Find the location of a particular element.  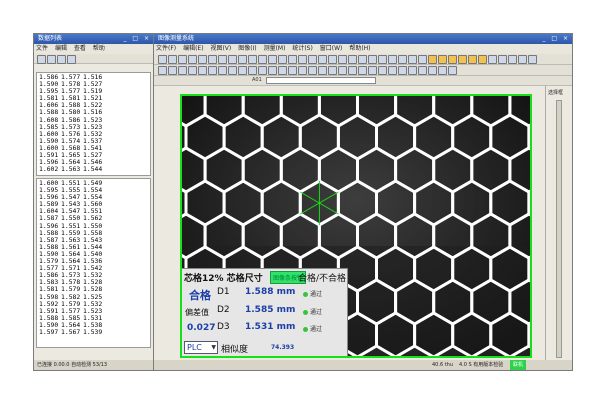

left-menu-view: 查看 is located at coordinates (80, 48).